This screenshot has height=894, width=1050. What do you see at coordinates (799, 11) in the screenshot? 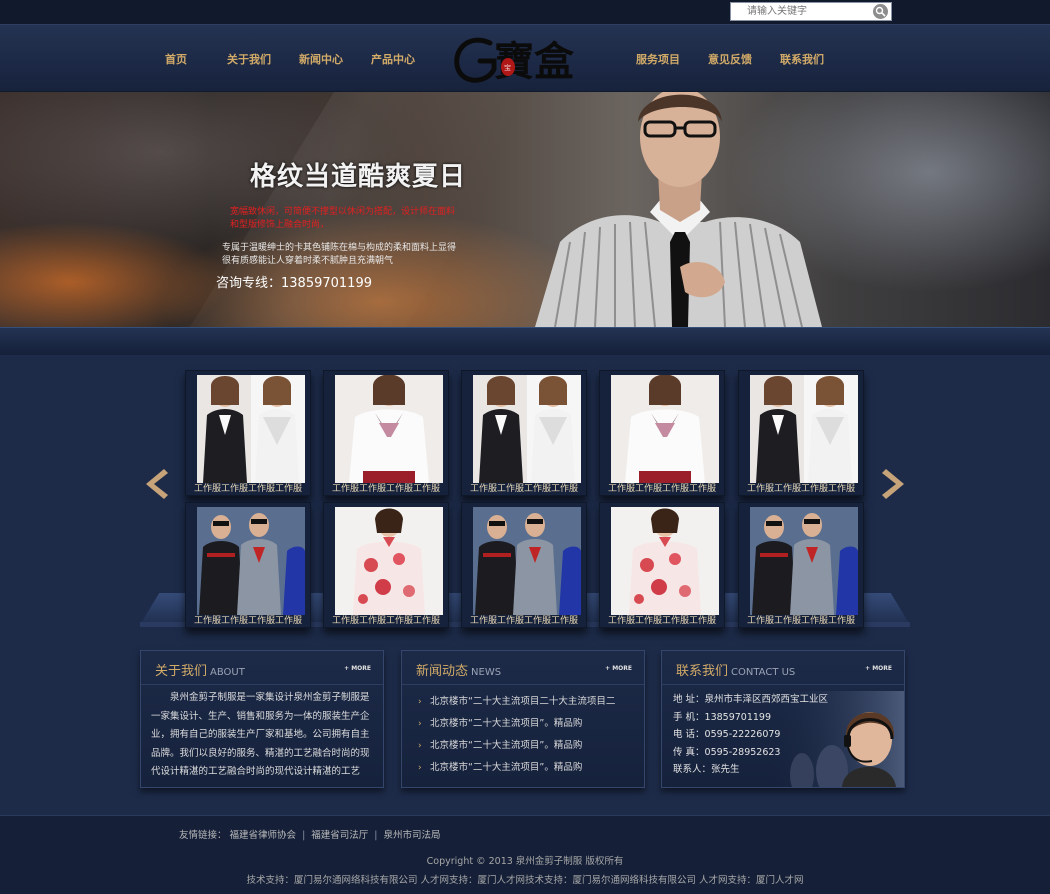
I see `search-input` at bounding box center [799, 11].